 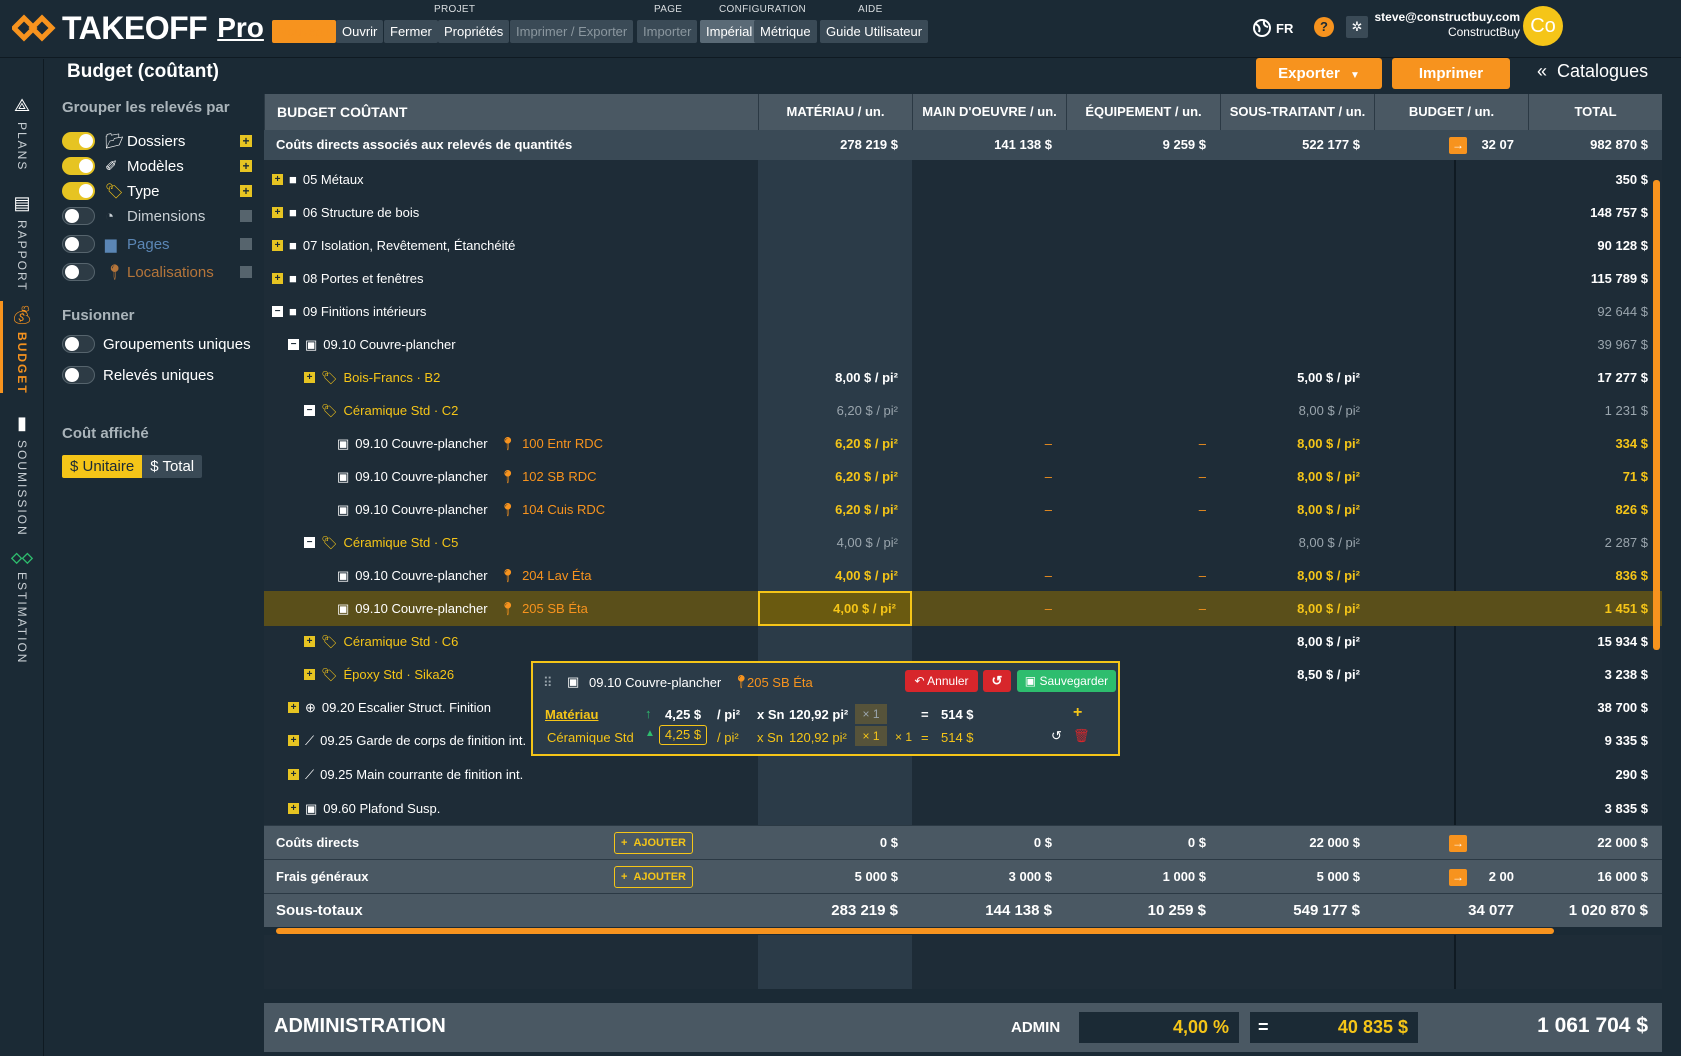 What do you see at coordinates (963, 311) in the screenshot?
I see `table-row: − ■ 09 Finitions intérieurs 92 644 $` at bounding box center [963, 311].